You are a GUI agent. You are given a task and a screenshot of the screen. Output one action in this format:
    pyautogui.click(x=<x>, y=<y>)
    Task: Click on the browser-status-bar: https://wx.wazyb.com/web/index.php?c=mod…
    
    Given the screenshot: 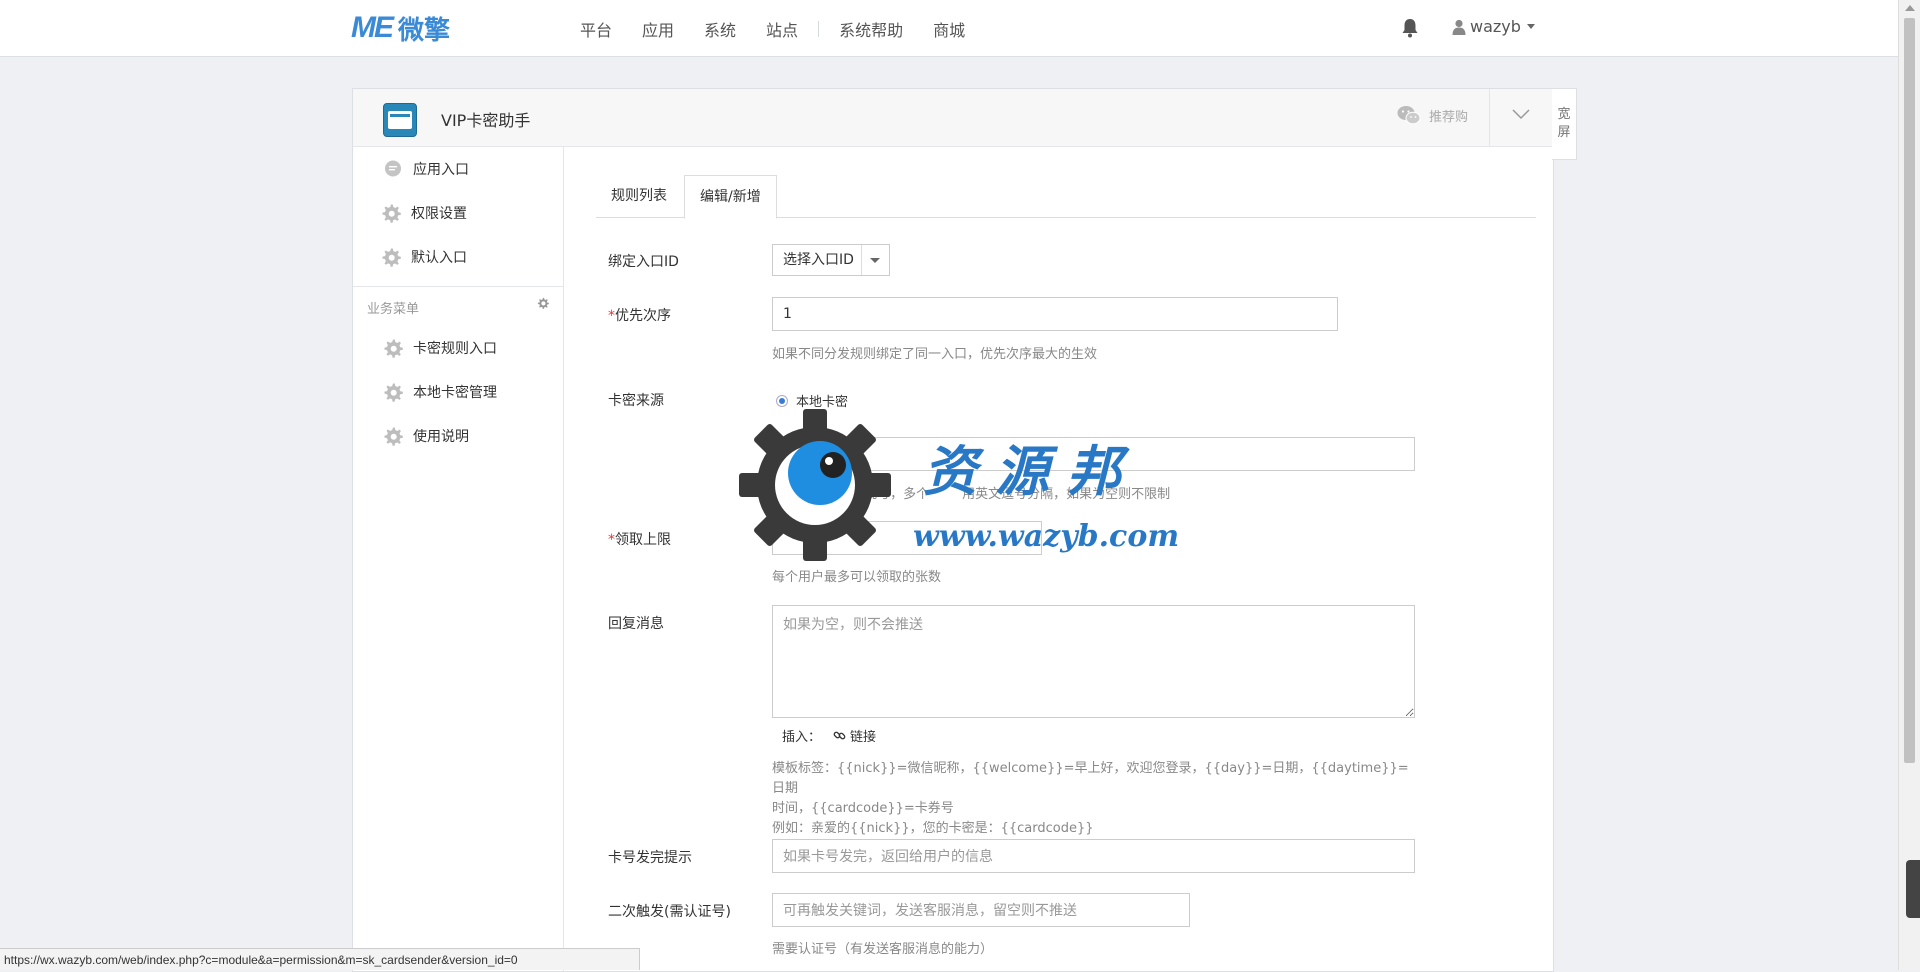 What is the action you would take?
    pyautogui.click(x=320, y=959)
    